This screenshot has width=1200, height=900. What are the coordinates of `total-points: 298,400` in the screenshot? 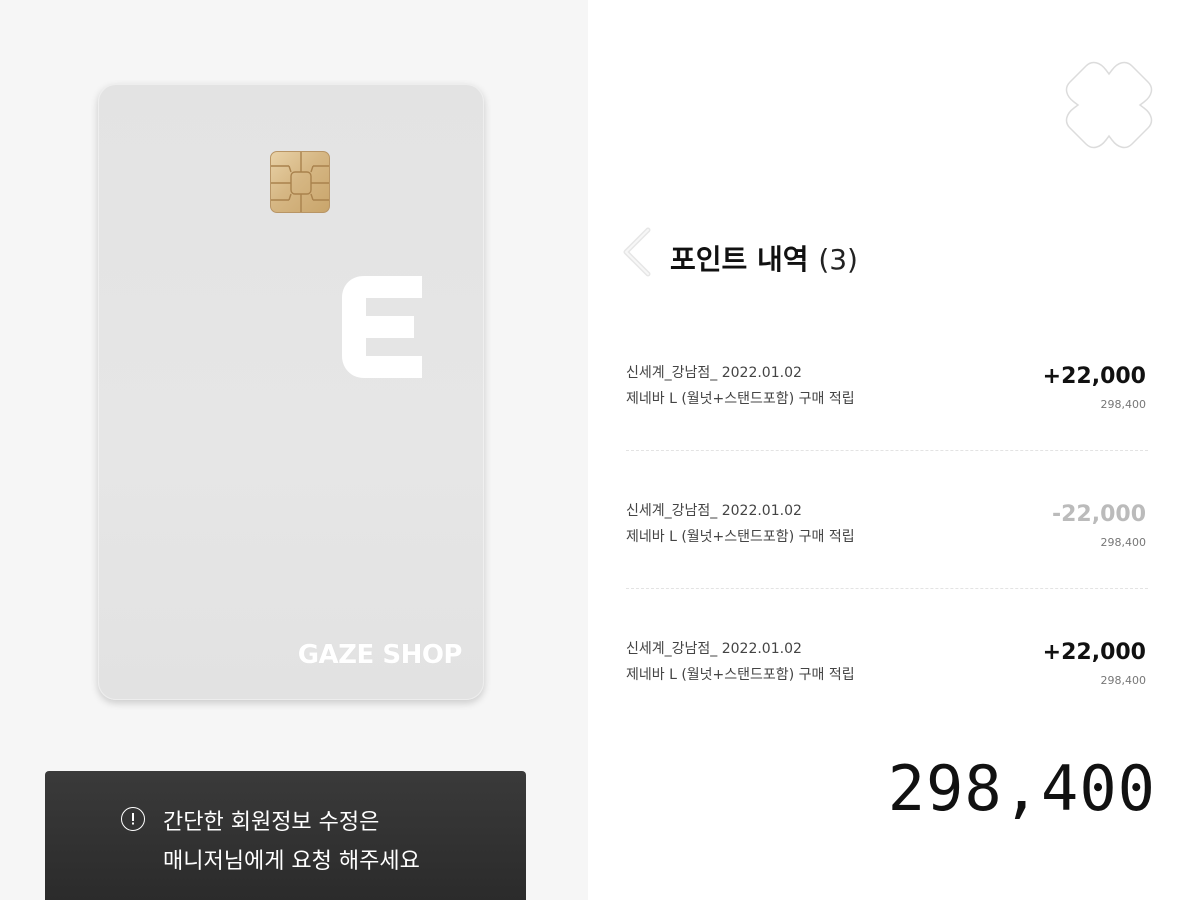 It's located at (1021, 788).